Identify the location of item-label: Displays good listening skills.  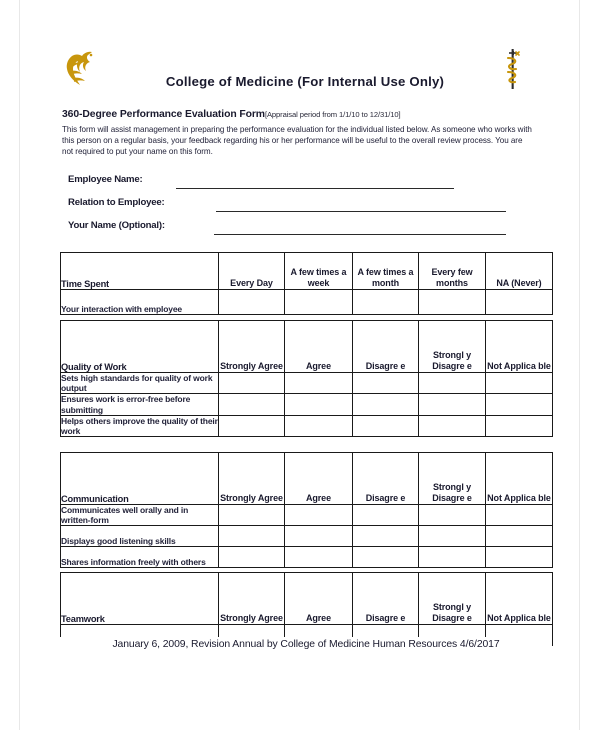
(139, 536).